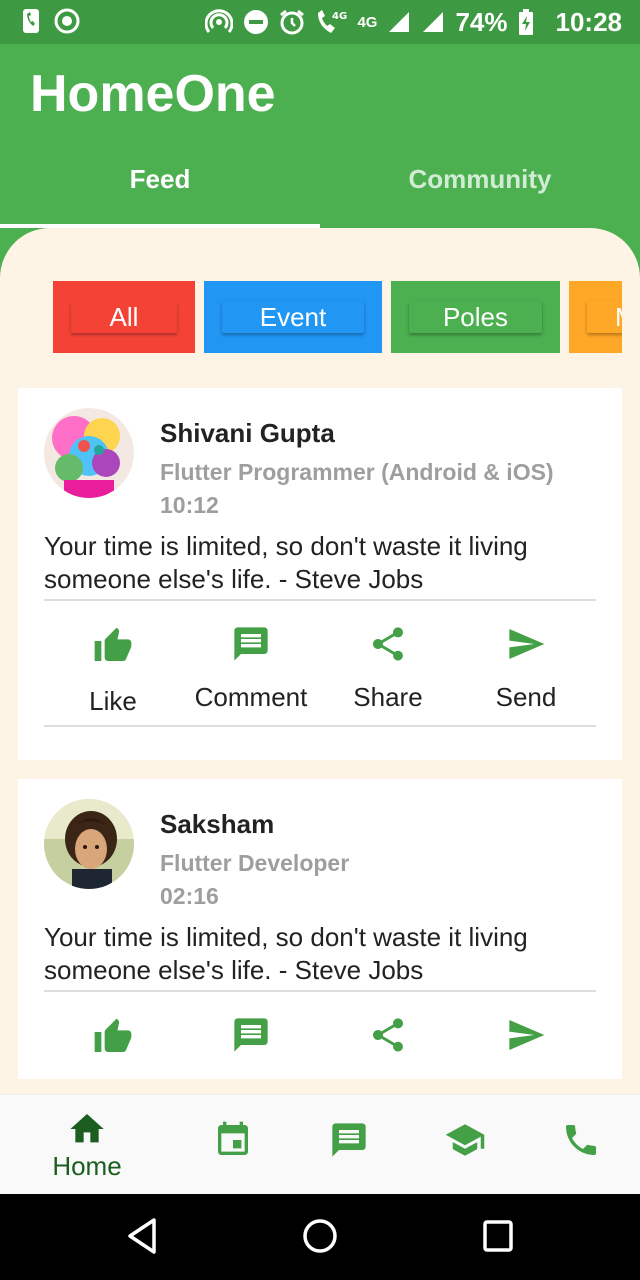  What do you see at coordinates (255, 863) in the screenshot?
I see `author-role: Flutter Developer` at bounding box center [255, 863].